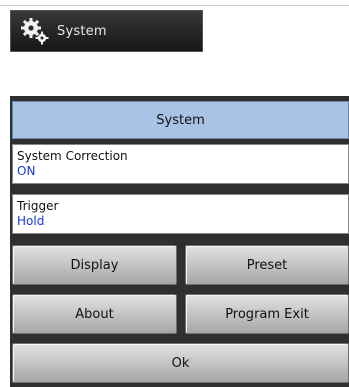  What do you see at coordinates (35, 31) in the screenshot?
I see `gears-icon` at bounding box center [35, 31].